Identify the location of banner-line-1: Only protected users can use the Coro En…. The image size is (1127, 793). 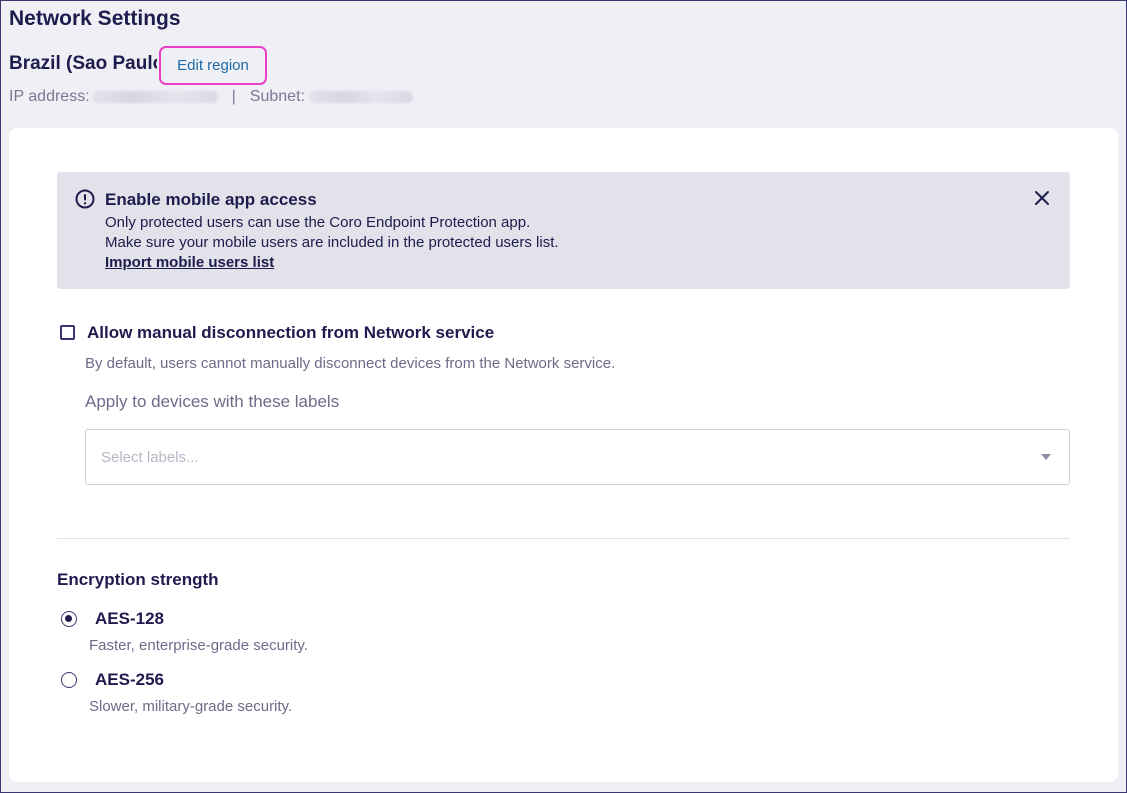
(318, 222).